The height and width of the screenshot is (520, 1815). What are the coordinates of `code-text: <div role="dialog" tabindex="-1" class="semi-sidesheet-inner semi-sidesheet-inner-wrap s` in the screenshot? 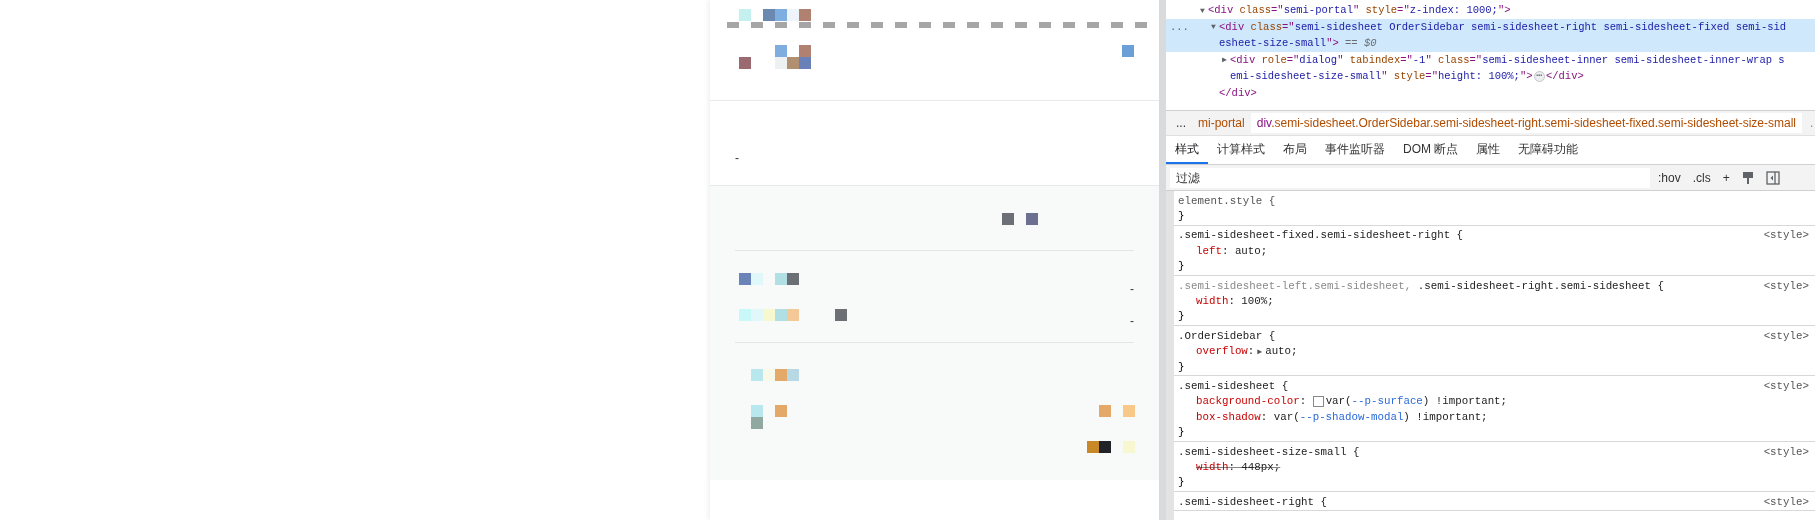 It's located at (1507, 59).